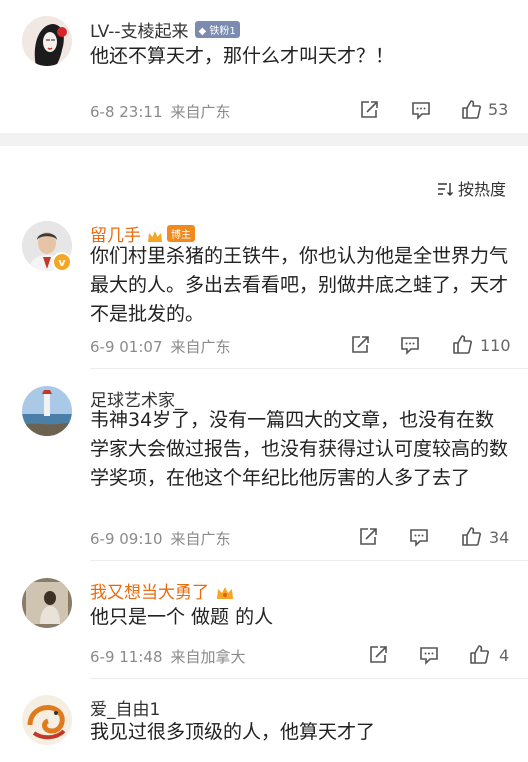 This screenshot has width=528, height=762. What do you see at coordinates (126, 112) in the screenshot?
I see `comment-time: 6-8 23:11` at bounding box center [126, 112].